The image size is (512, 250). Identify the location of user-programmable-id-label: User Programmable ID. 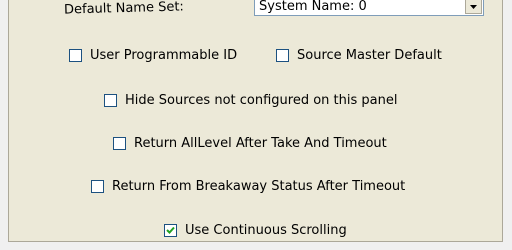
(164, 55).